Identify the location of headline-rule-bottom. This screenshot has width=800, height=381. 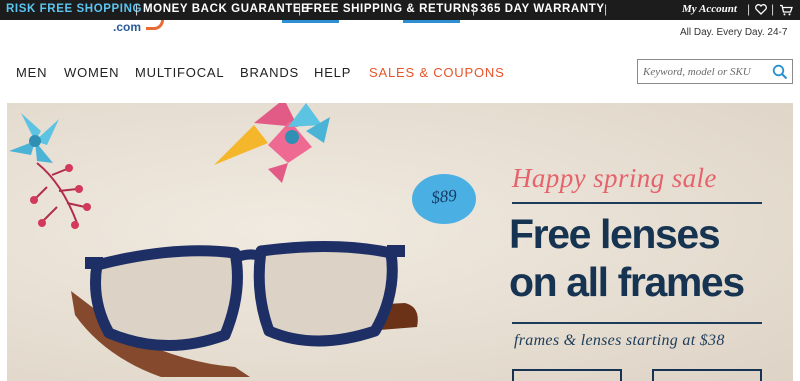
(637, 323).